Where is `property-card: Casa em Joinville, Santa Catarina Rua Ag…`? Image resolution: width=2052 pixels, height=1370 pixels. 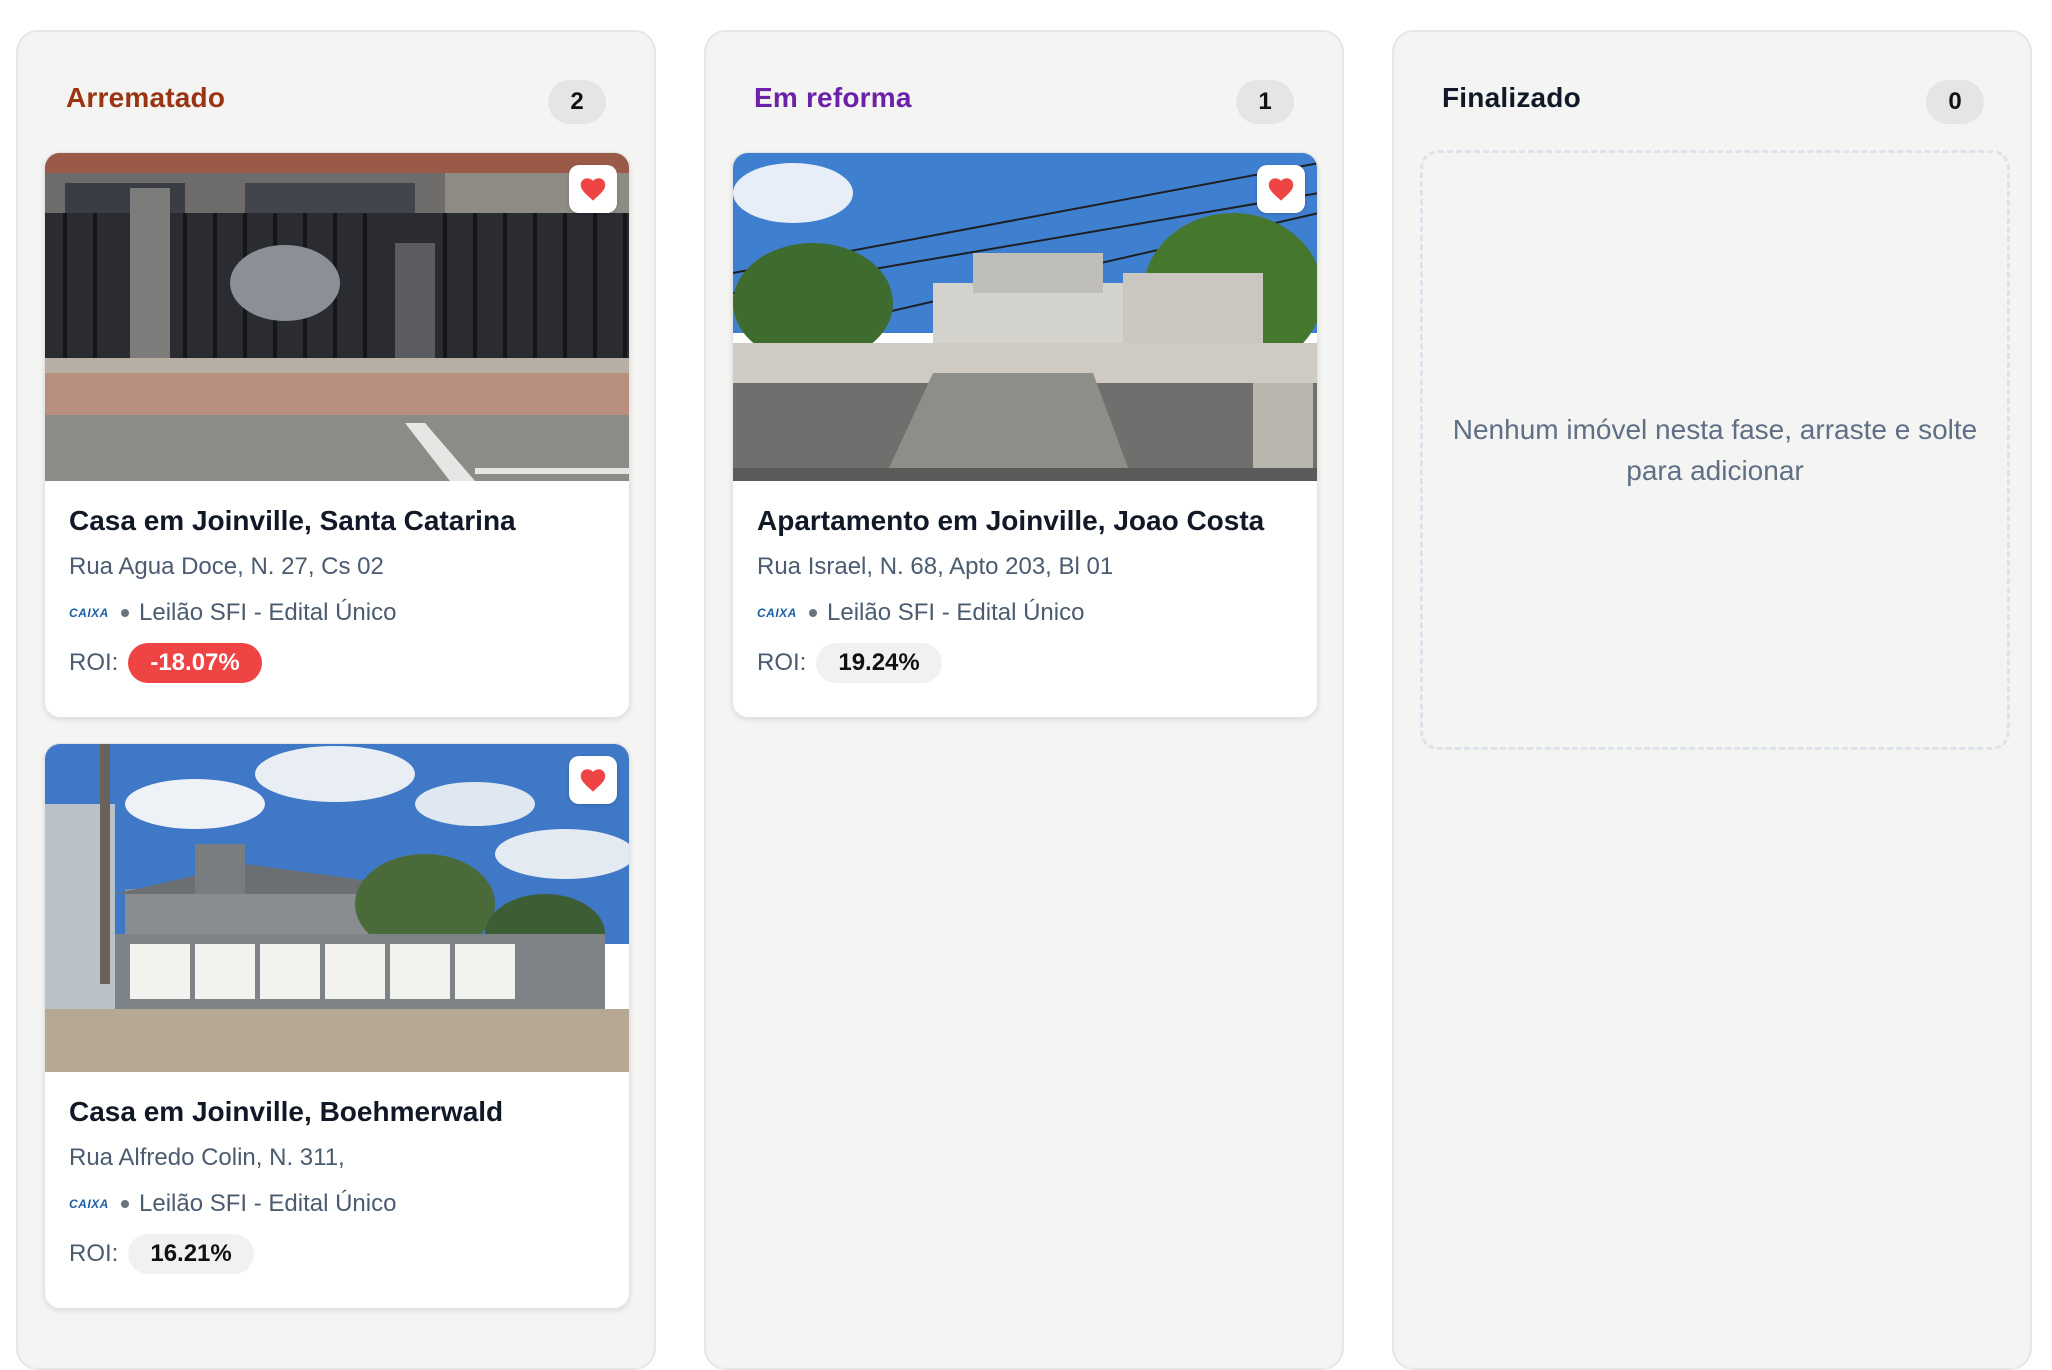
property-card: Casa em Joinville, Santa Catarina Rua Ag… is located at coordinates (337, 435).